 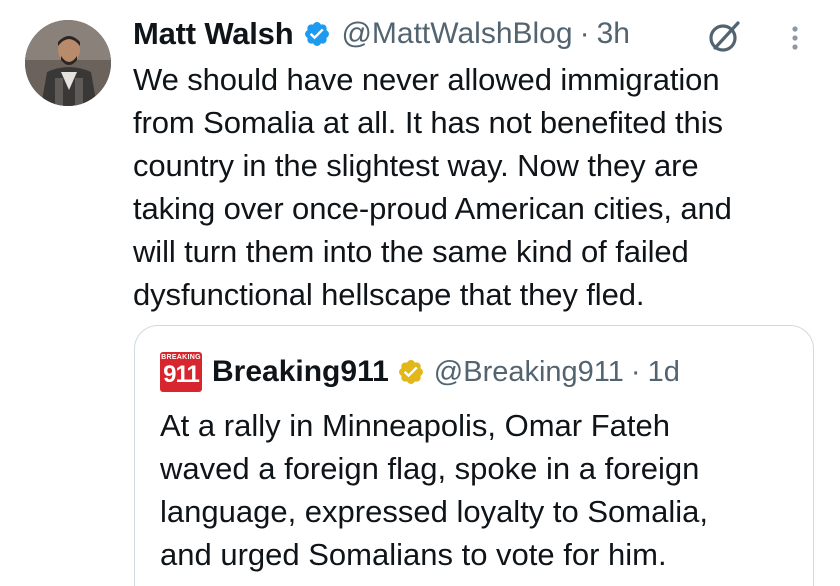 What do you see at coordinates (613, 34) in the screenshot?
I see `tweet-timestamp: 3h` at bounding box center [613, 34].